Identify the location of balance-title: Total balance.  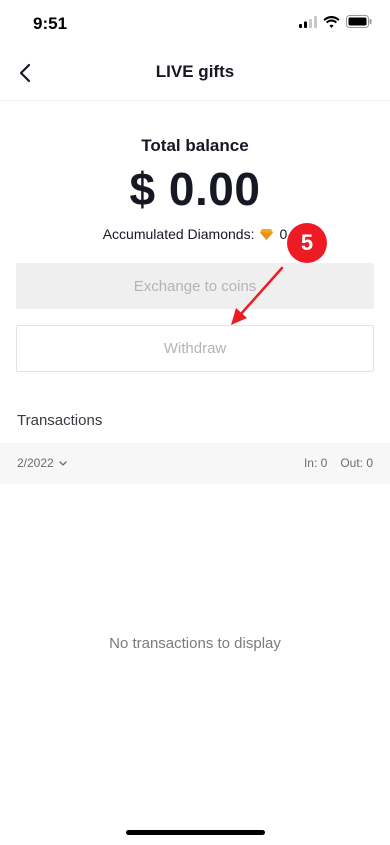
(195, 145).